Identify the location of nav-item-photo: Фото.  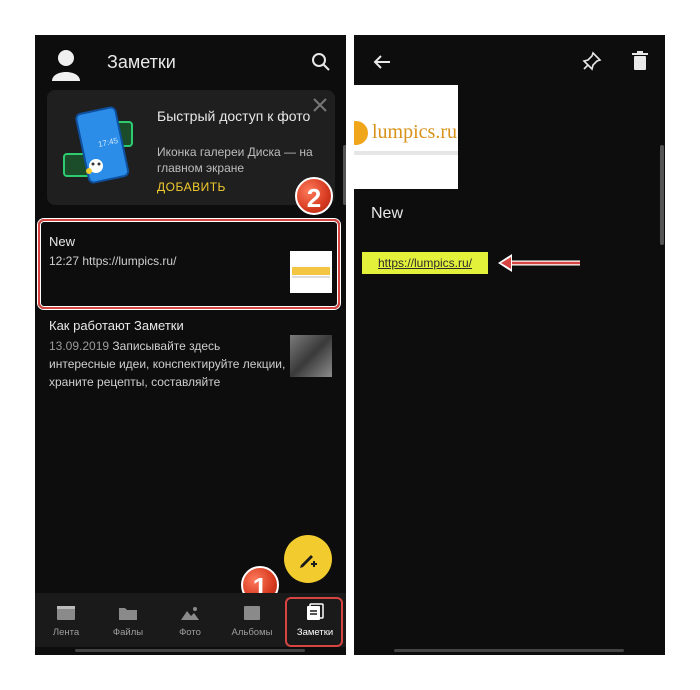
(190, 620).